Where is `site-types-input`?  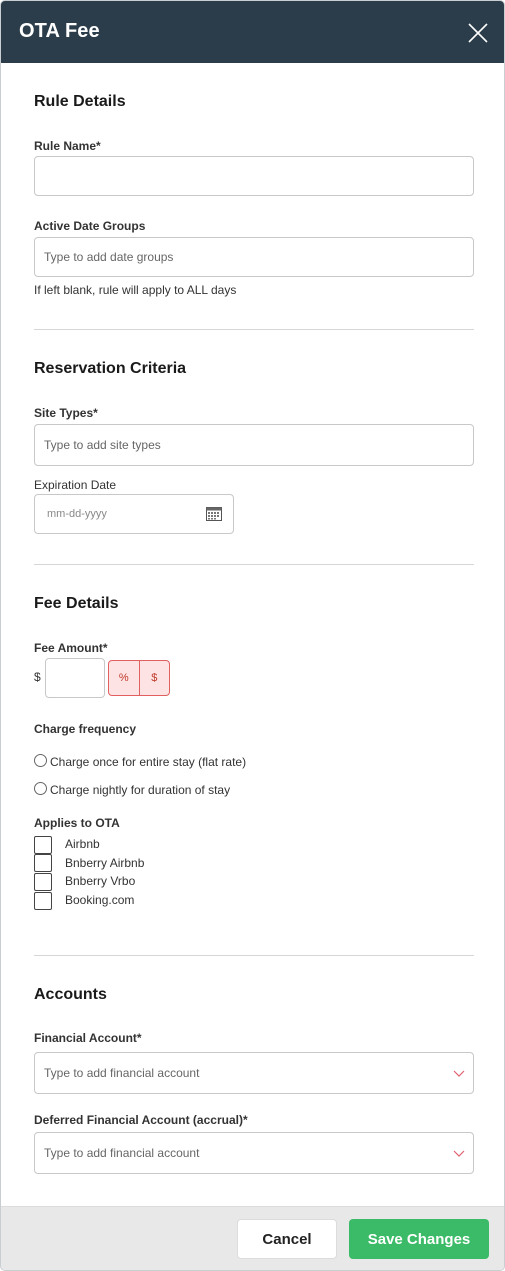
site-types-input is located at coordinates (254, 445).